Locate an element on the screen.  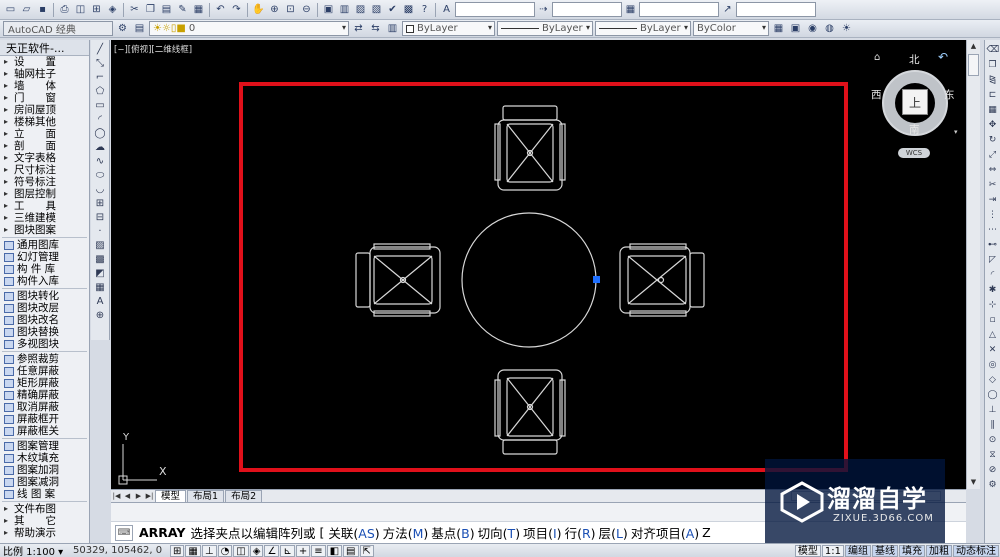
open-file-icon: ▱ is located at coordinates (26, 9).